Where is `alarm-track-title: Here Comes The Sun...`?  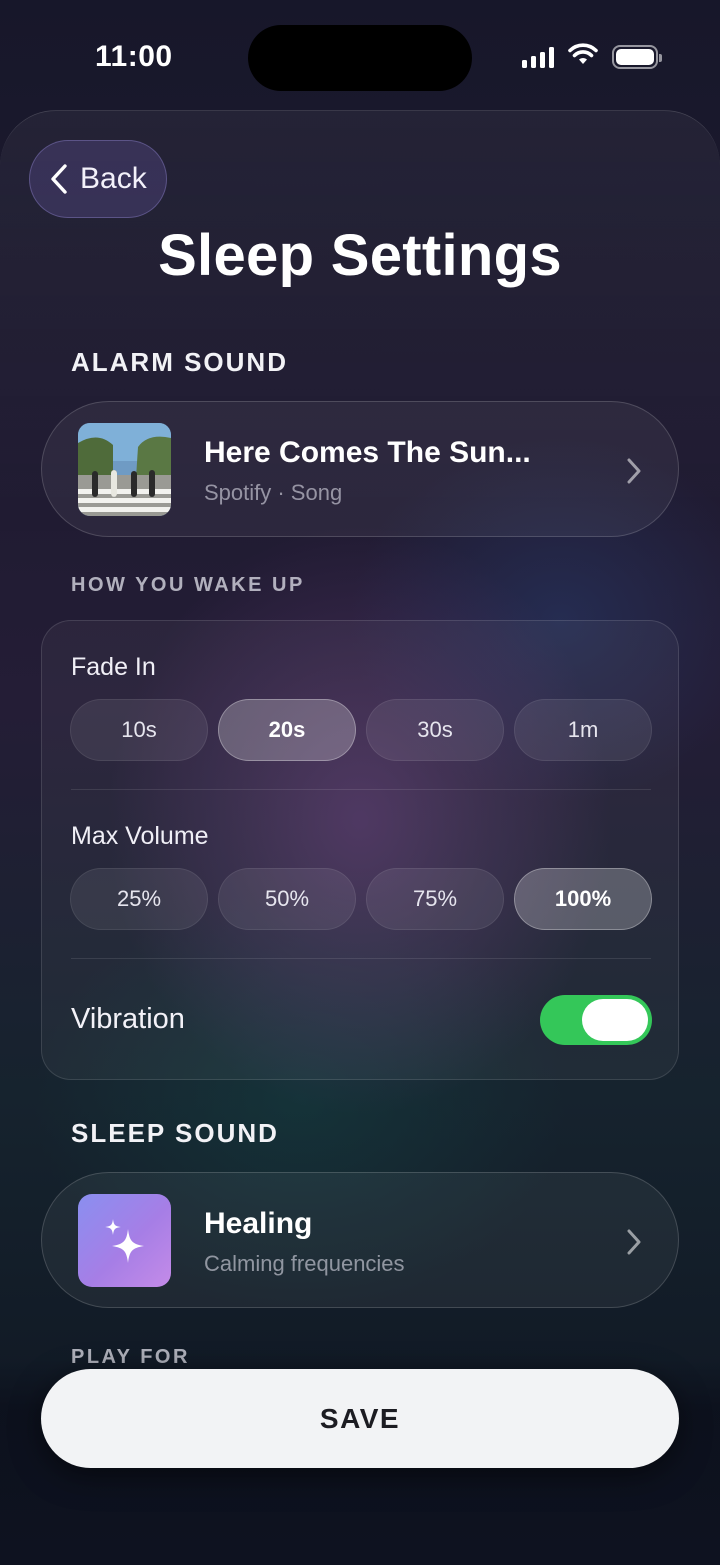
alarm-track-title: Here Comes The Sun... is located at coordinates (367, 452).